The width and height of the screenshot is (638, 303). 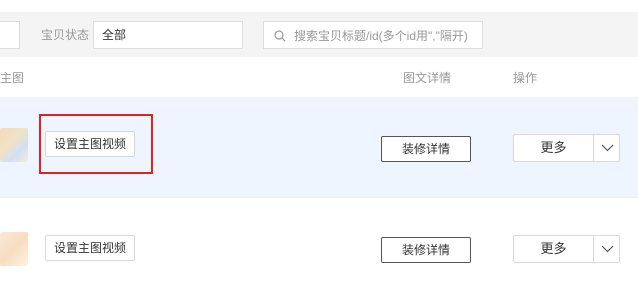 What do you see at coordinates (65, 35) in the screenshot?
I see `status-filter-label: 宝贝状态` at bounding box center [65, 35].